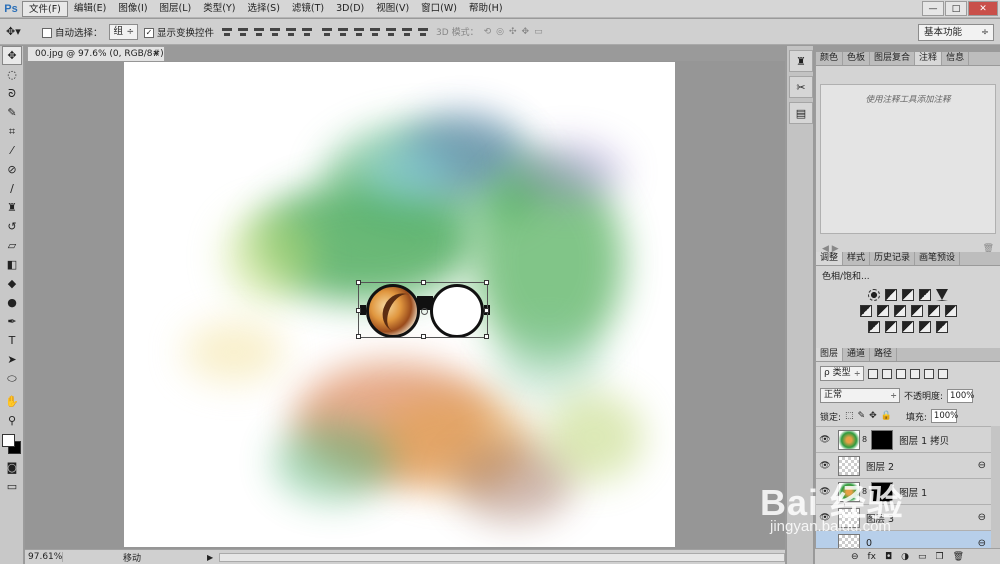 The width and height of the screenshot is (1000, 564). What do you see at coordinates (12, 207) in the screenshot?
I see `clone-stamp-icon: ♜` at bounding box center [12, 207].